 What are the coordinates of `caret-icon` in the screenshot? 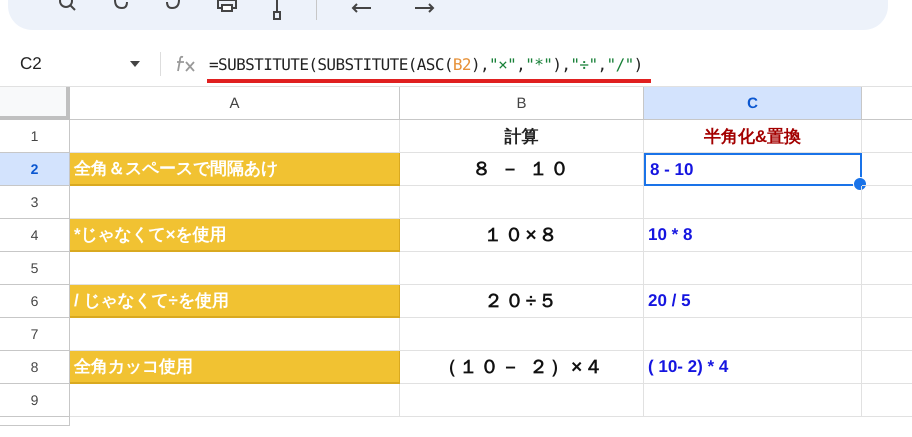 It's located at (135, 64).